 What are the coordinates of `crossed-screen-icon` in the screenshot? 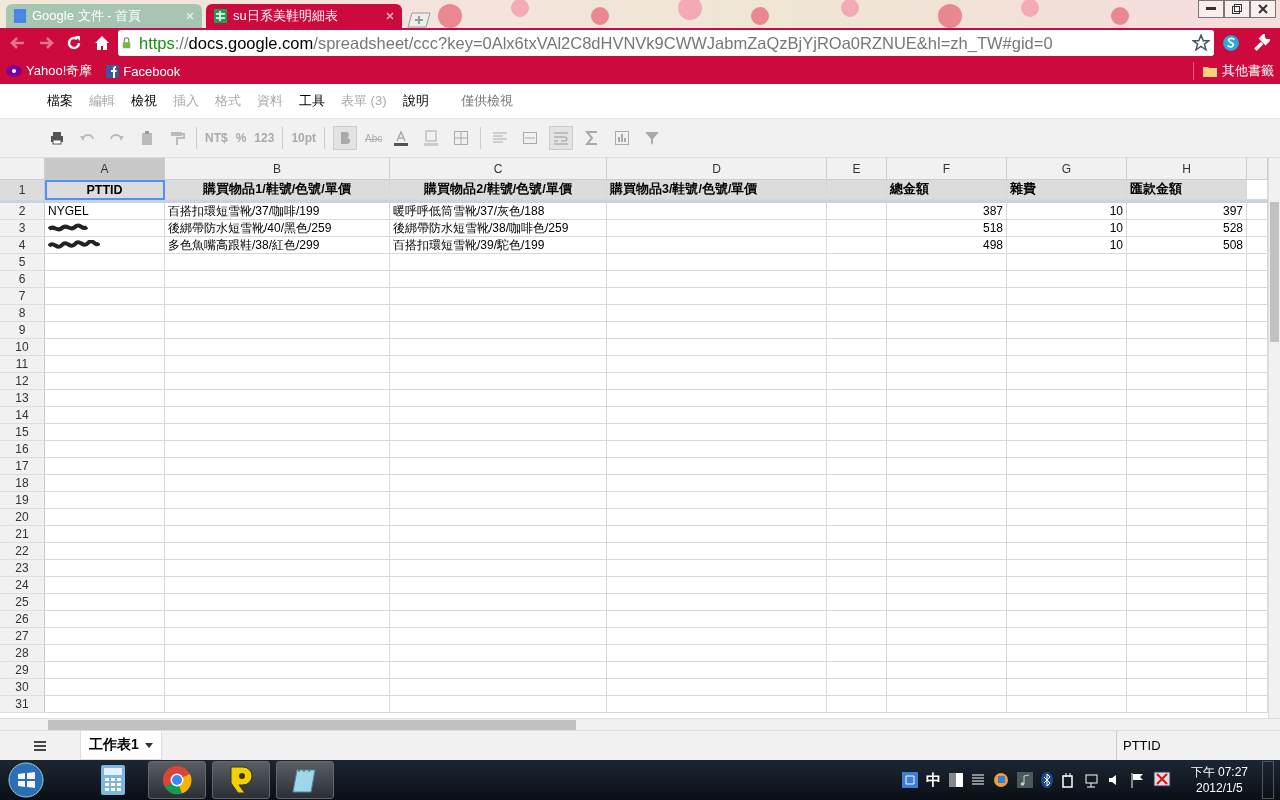 It's located at (1161, 780).